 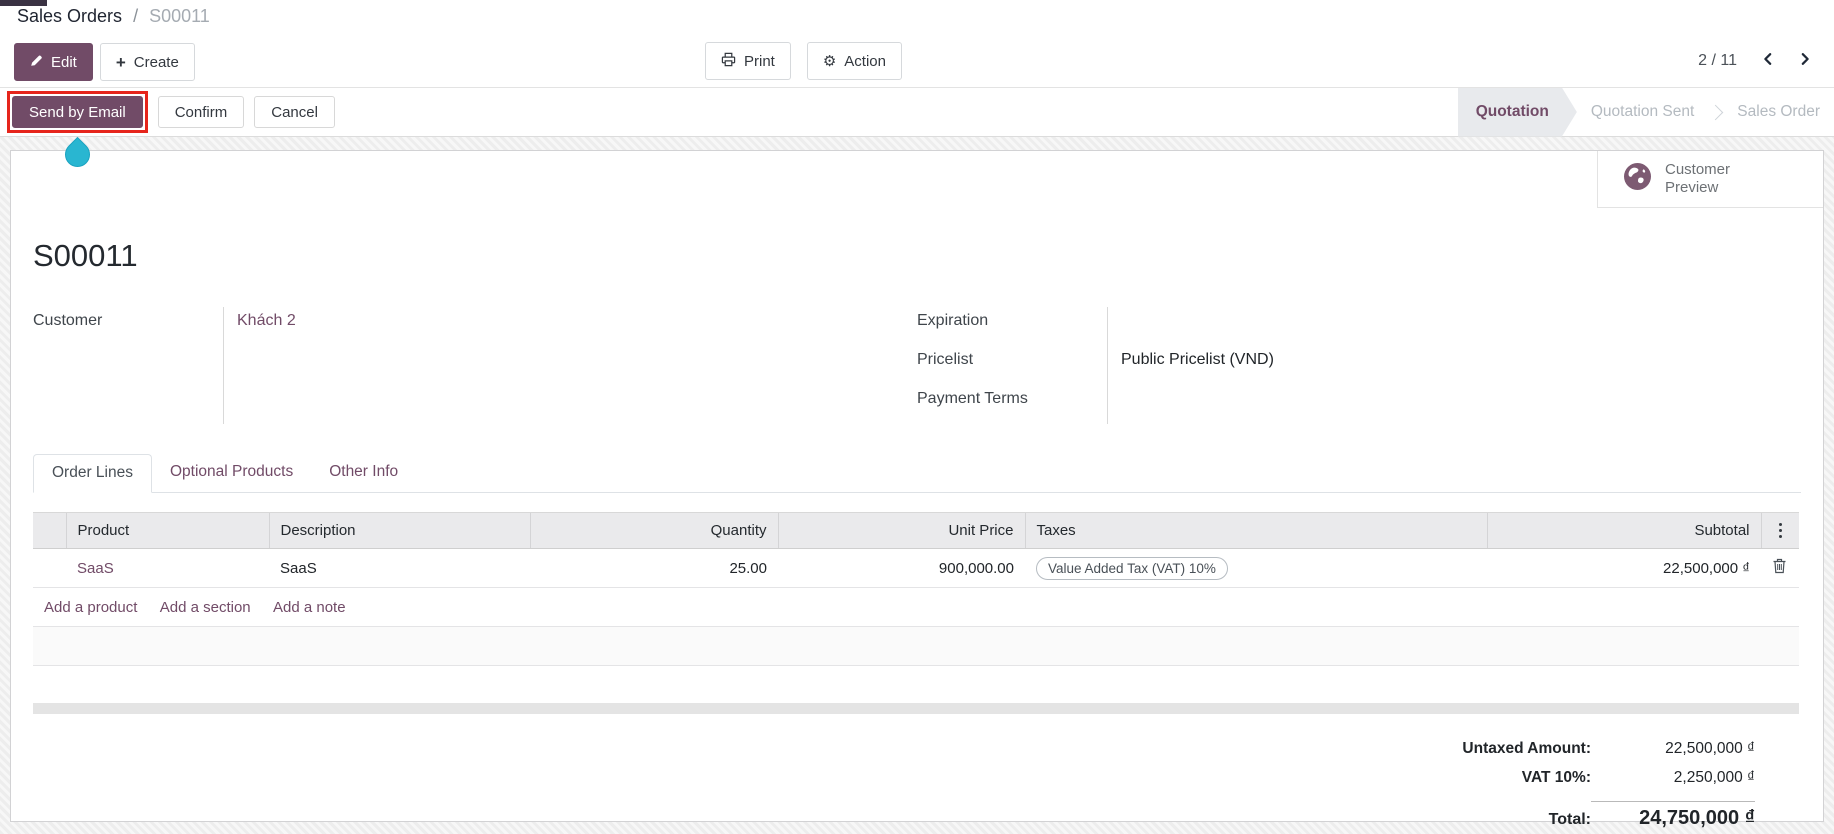 What do you see at coordinates (1717, 60) in the screenshot?
I see `pager-count: 2 / 11` at bounding box center [1717, 60].